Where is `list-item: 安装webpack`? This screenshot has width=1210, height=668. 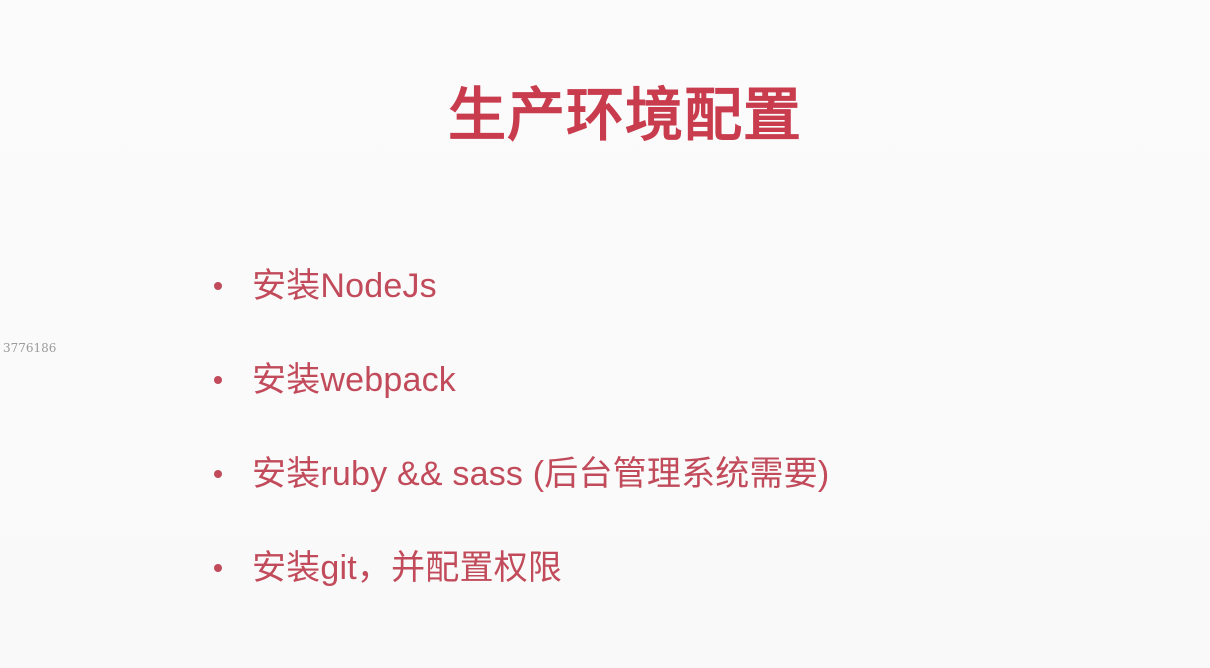 list-item: 安装webpack is located at coordinates (521, 380).